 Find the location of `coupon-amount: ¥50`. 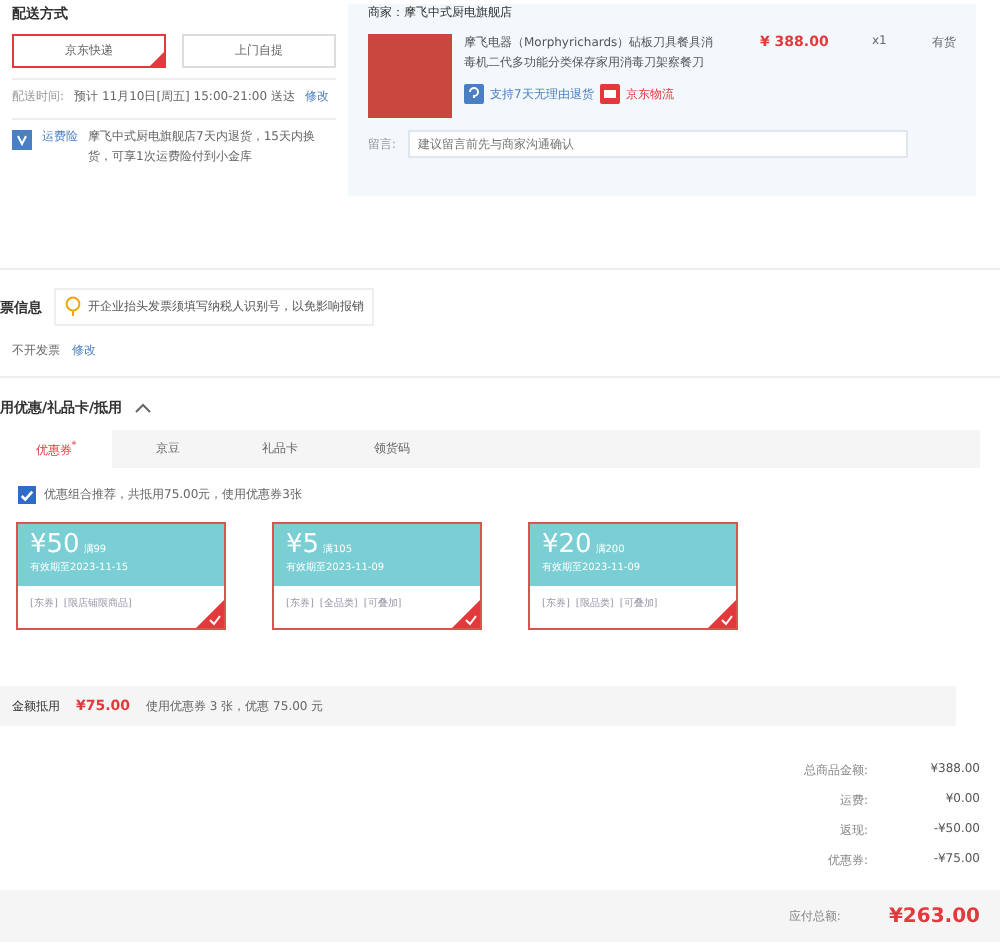

coupon-amount: ¥50 is located at coordinates (55, 545).